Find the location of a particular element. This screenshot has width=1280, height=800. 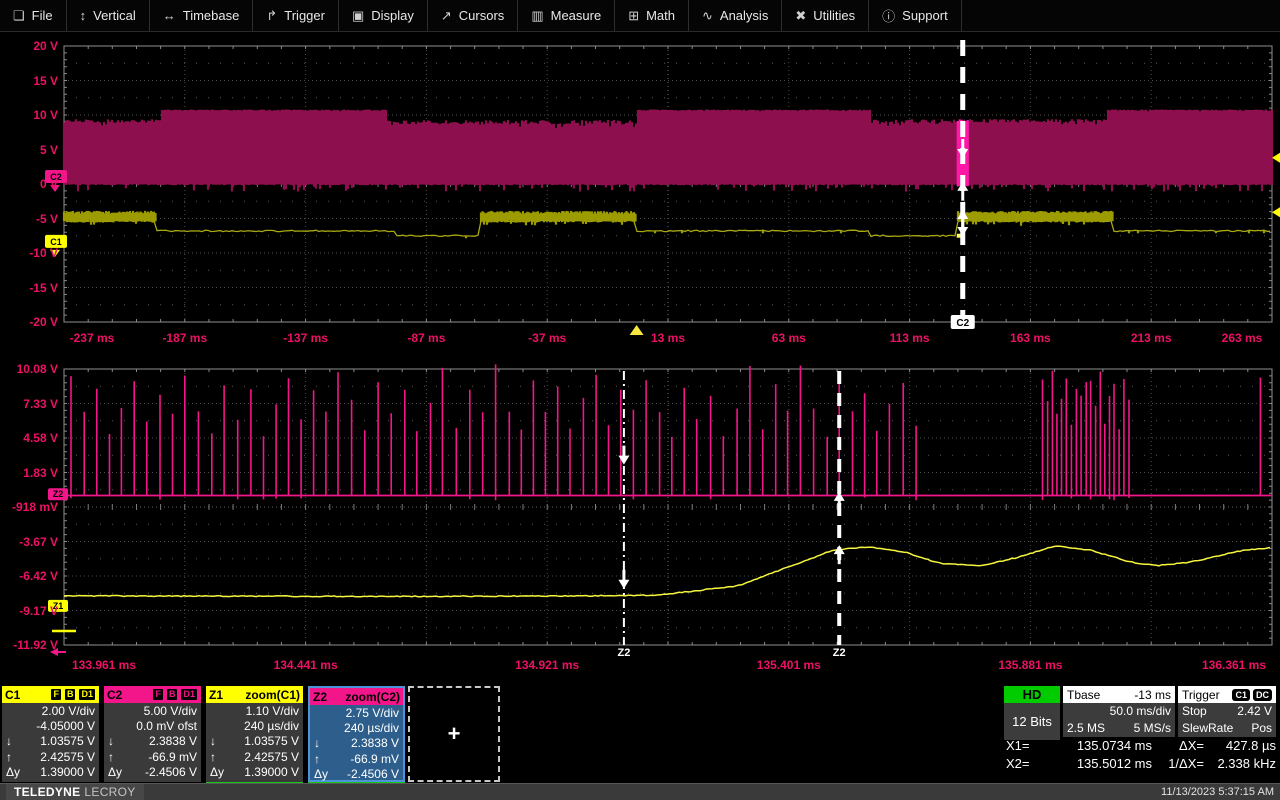

zoom-ytick: 7.33 V is located at coordinates (40, 403).